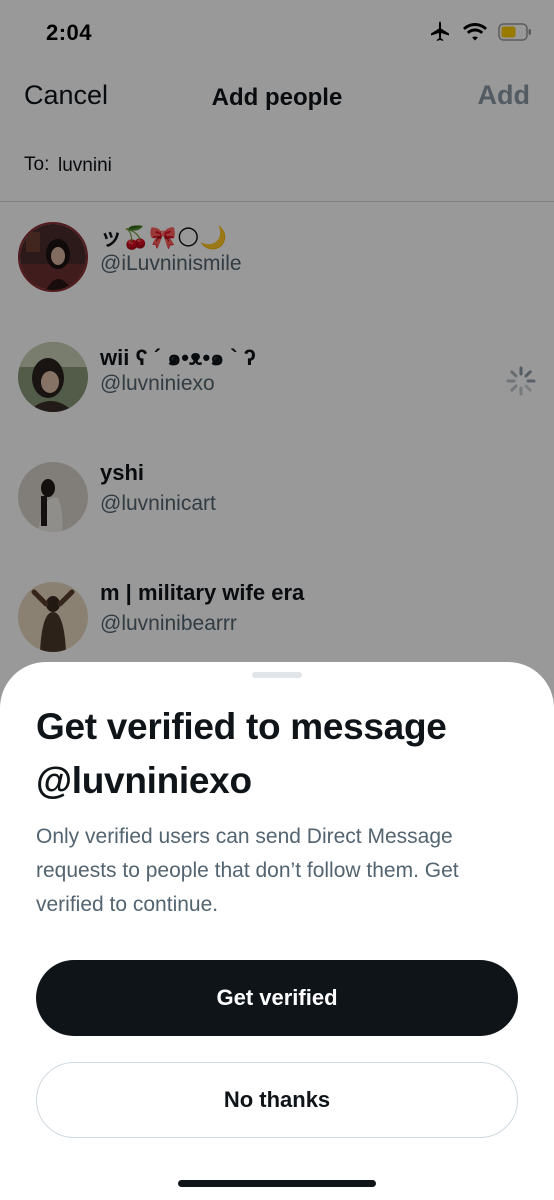 Image resolution: width=554 pixels, height=1200 pixels. Describe the element at coordinates (277, 1183) in the screenshot. I see `home-indicator` at that location.